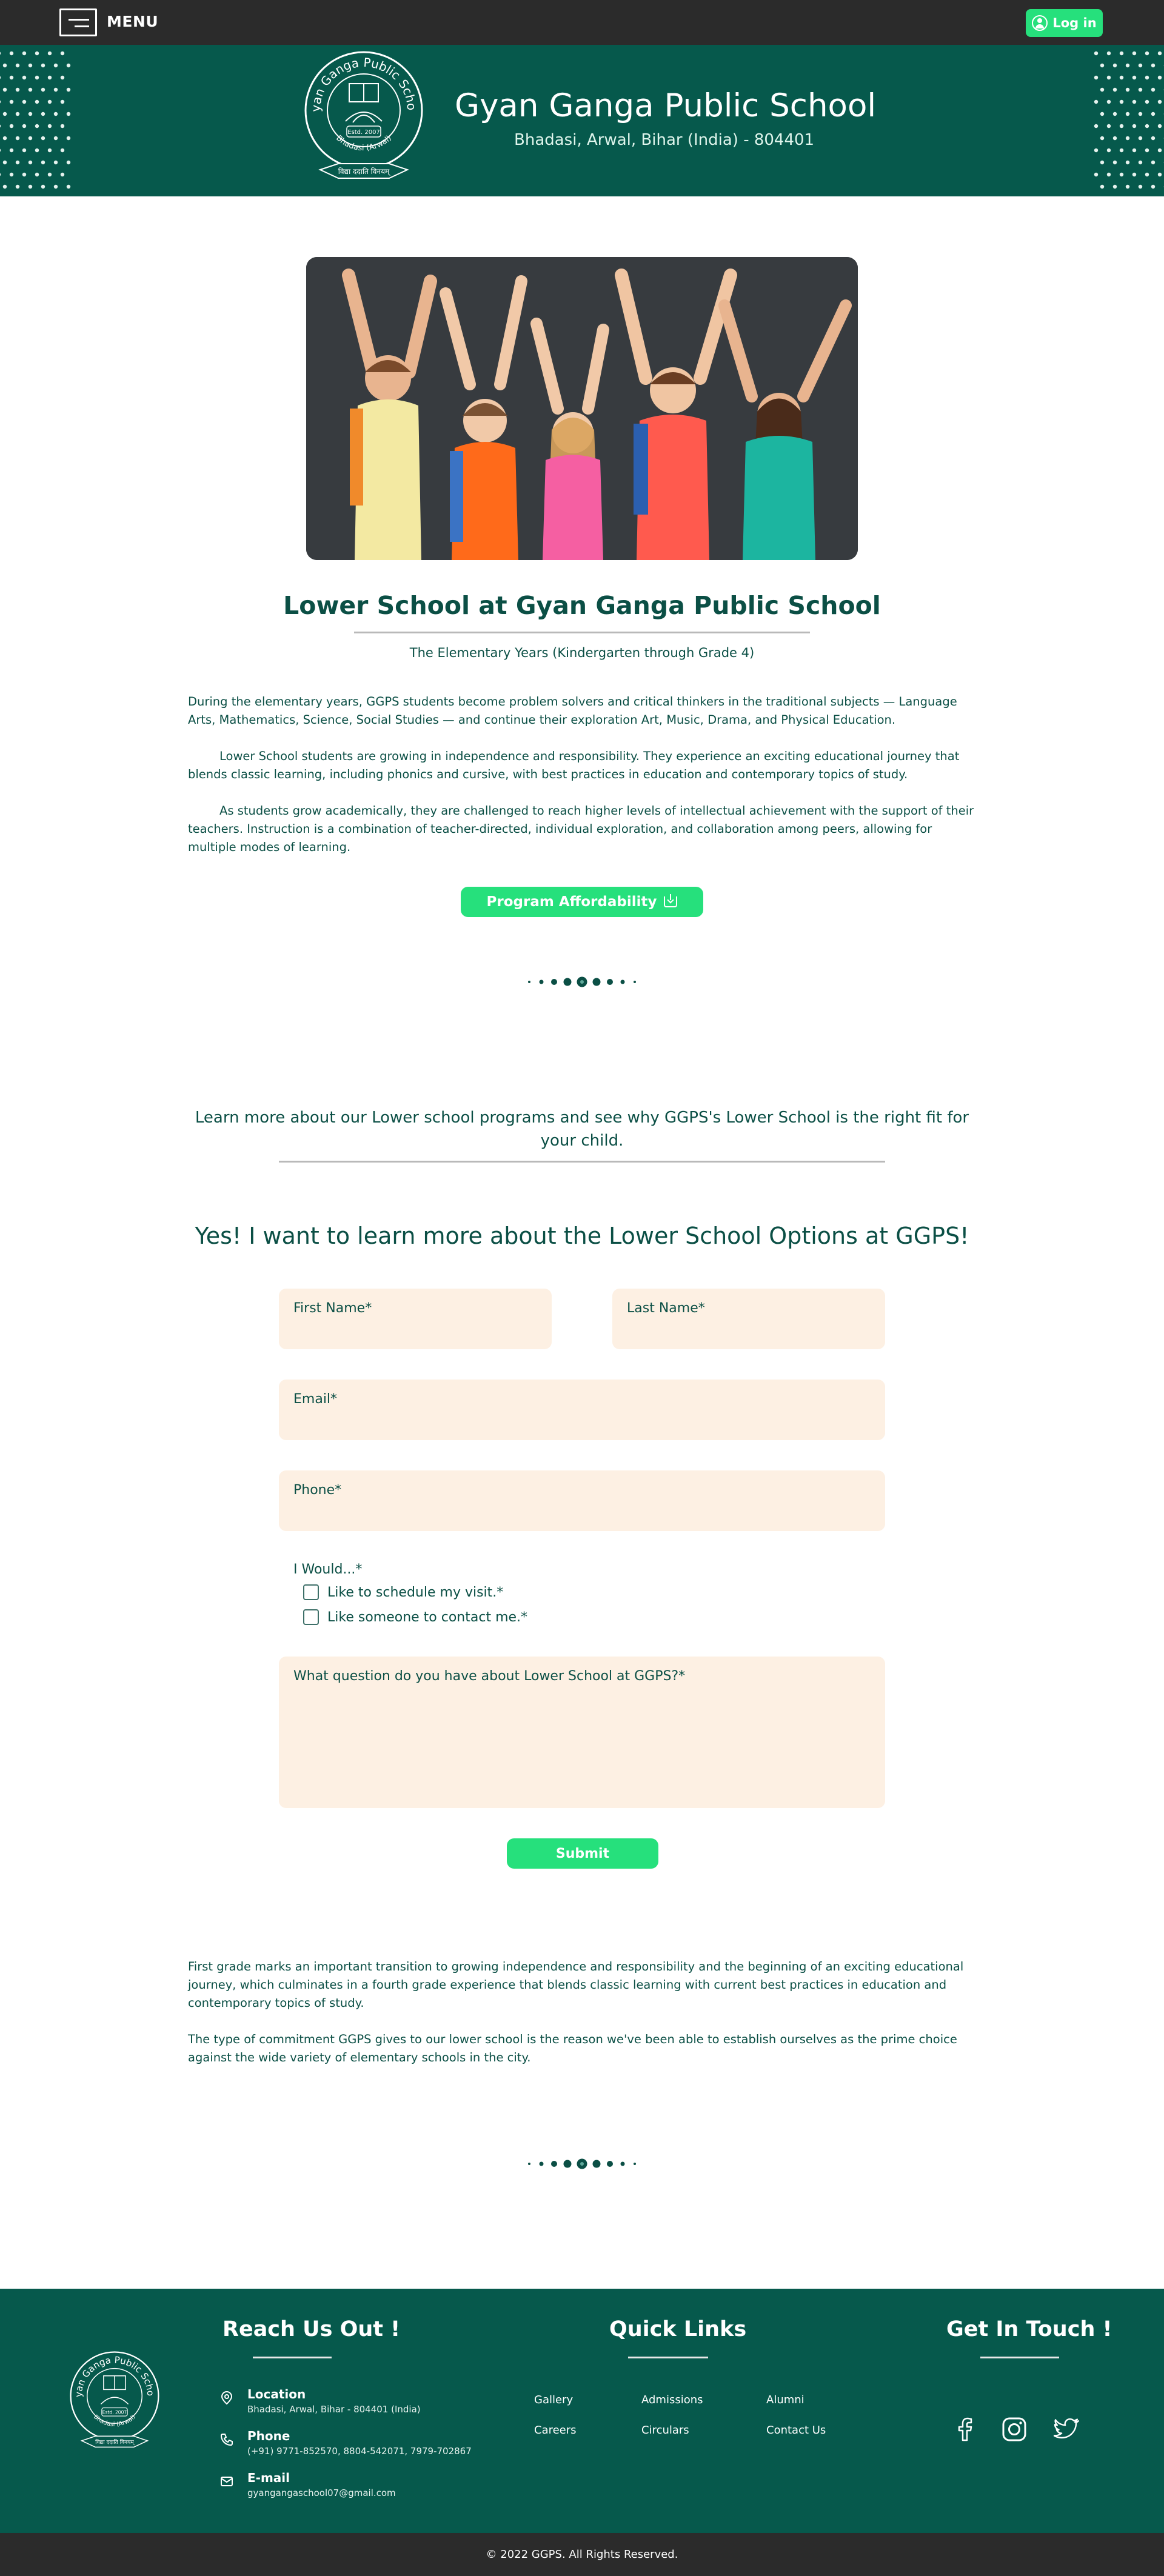  Describe the element at coordinates (403, 1592) in the screenshot. I see `schedule-visit-option: Like to schedule my visit.*` at that location.